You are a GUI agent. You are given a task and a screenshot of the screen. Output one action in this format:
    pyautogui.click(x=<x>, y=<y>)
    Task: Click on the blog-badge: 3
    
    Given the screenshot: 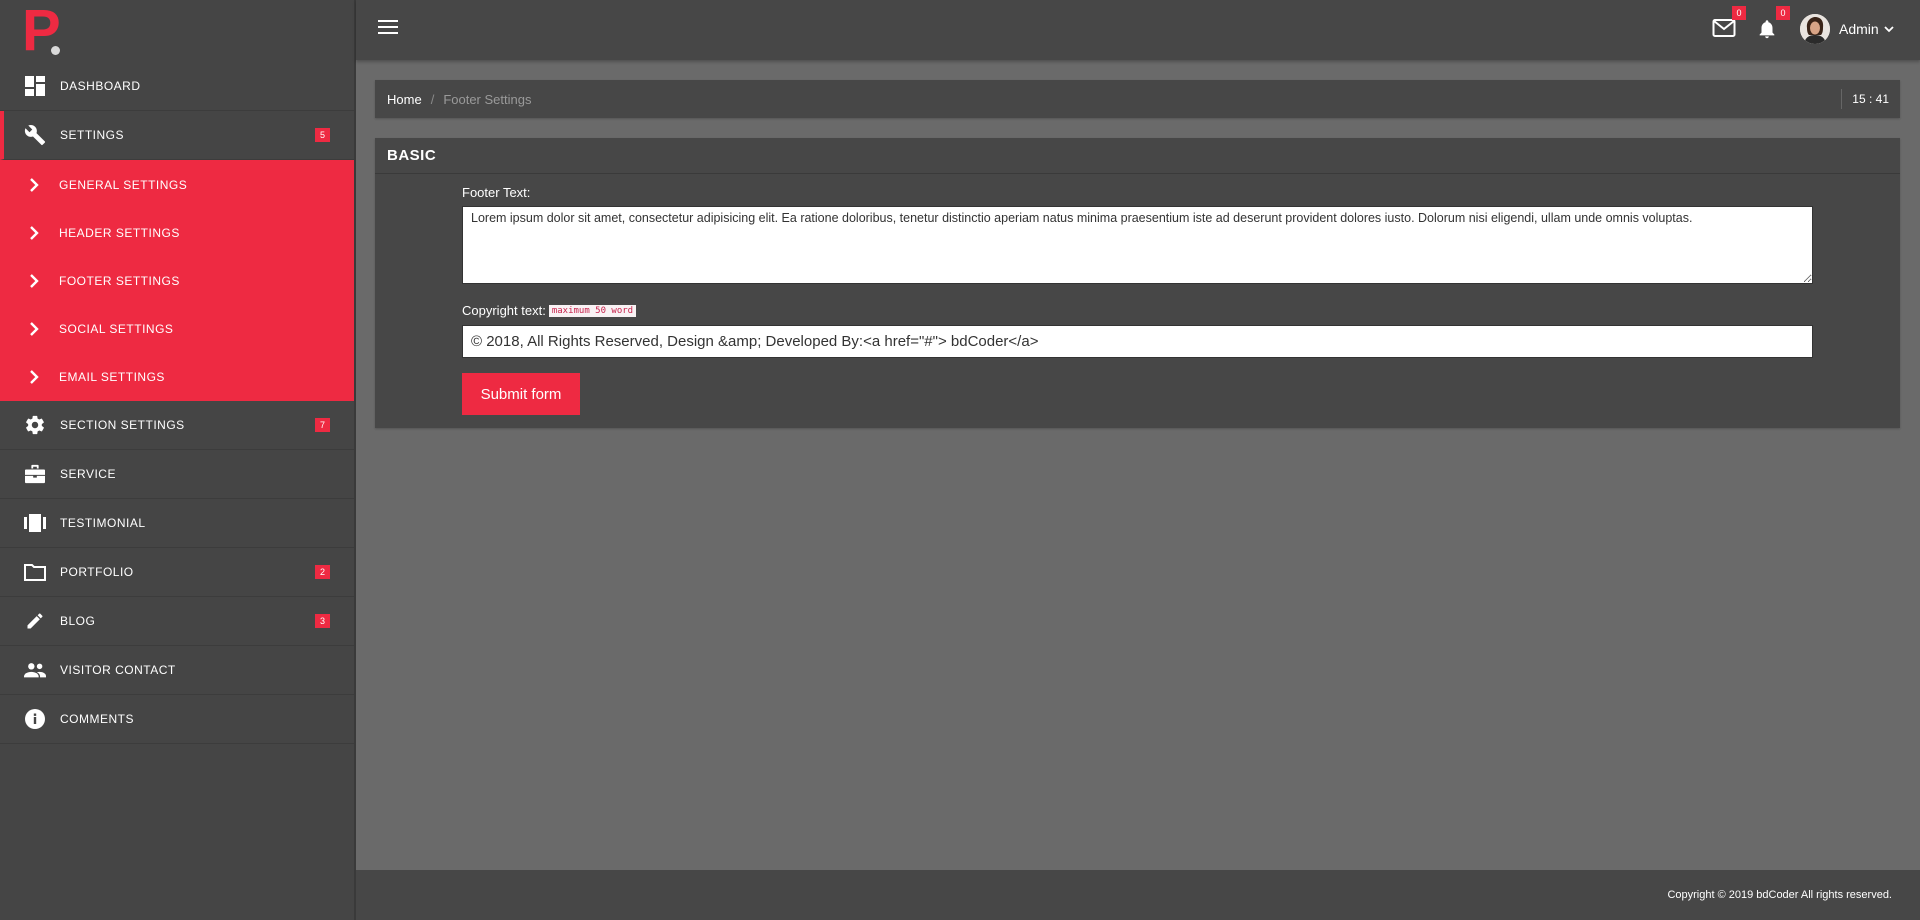 What is the action you would take?
    pyautogui.click(x=322, y=621)
    